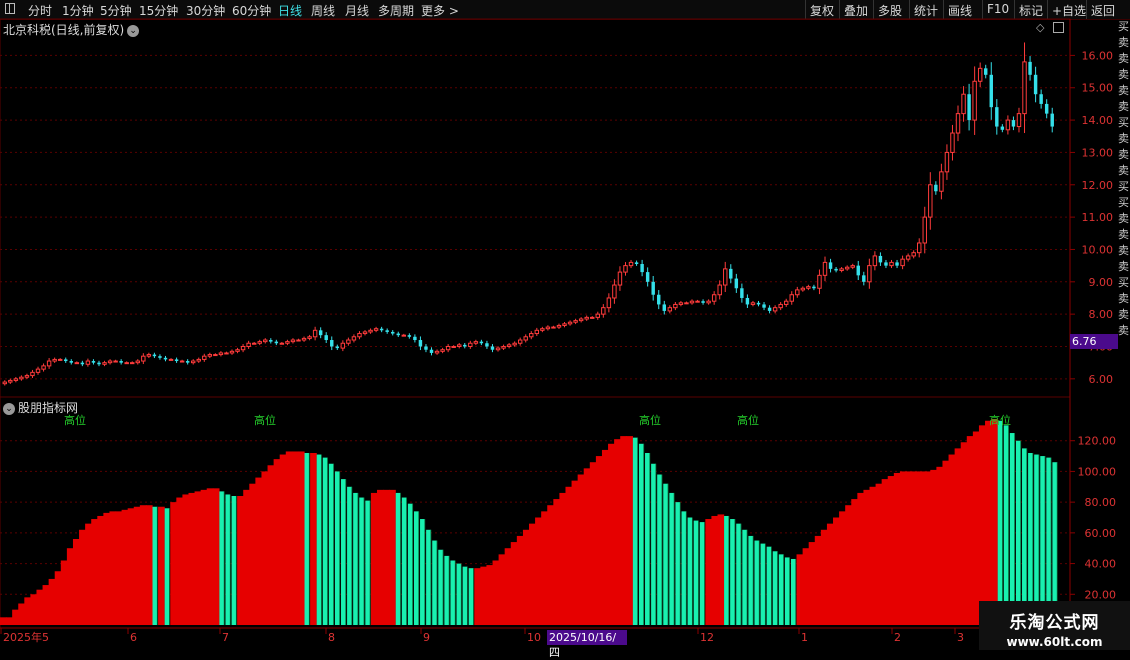 This screenshot has height=660, width=1130. Describe the element at coordinates (1098, 88) in the screenshot. I see `price-tick-label: 15.00` at that location.